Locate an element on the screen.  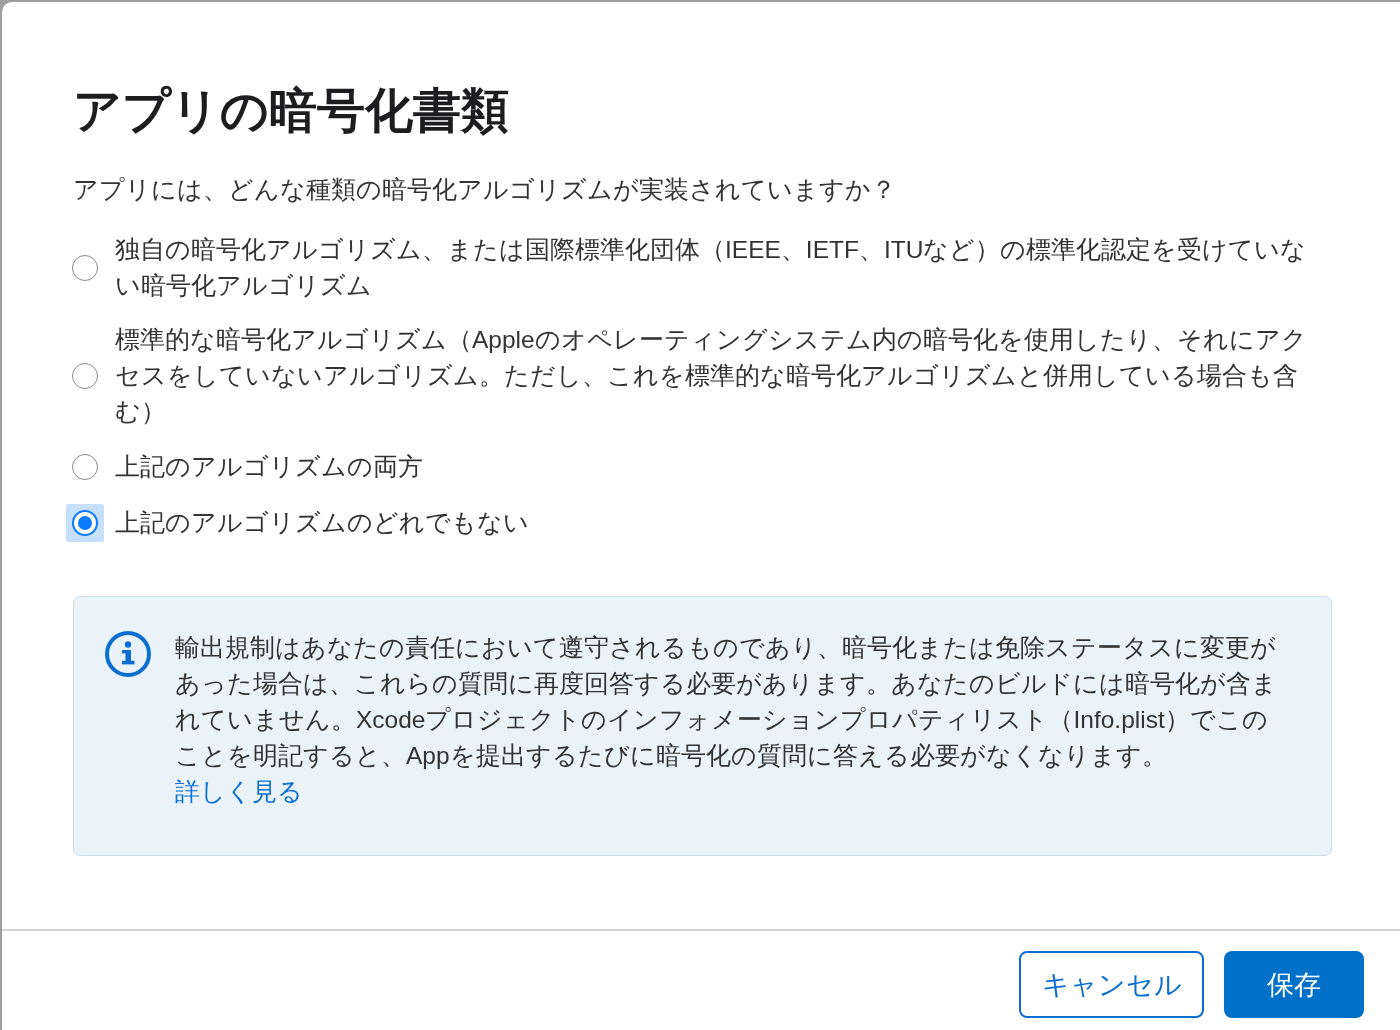
learn-more-link: 詳しく見る is located at coordinates (239, 791).